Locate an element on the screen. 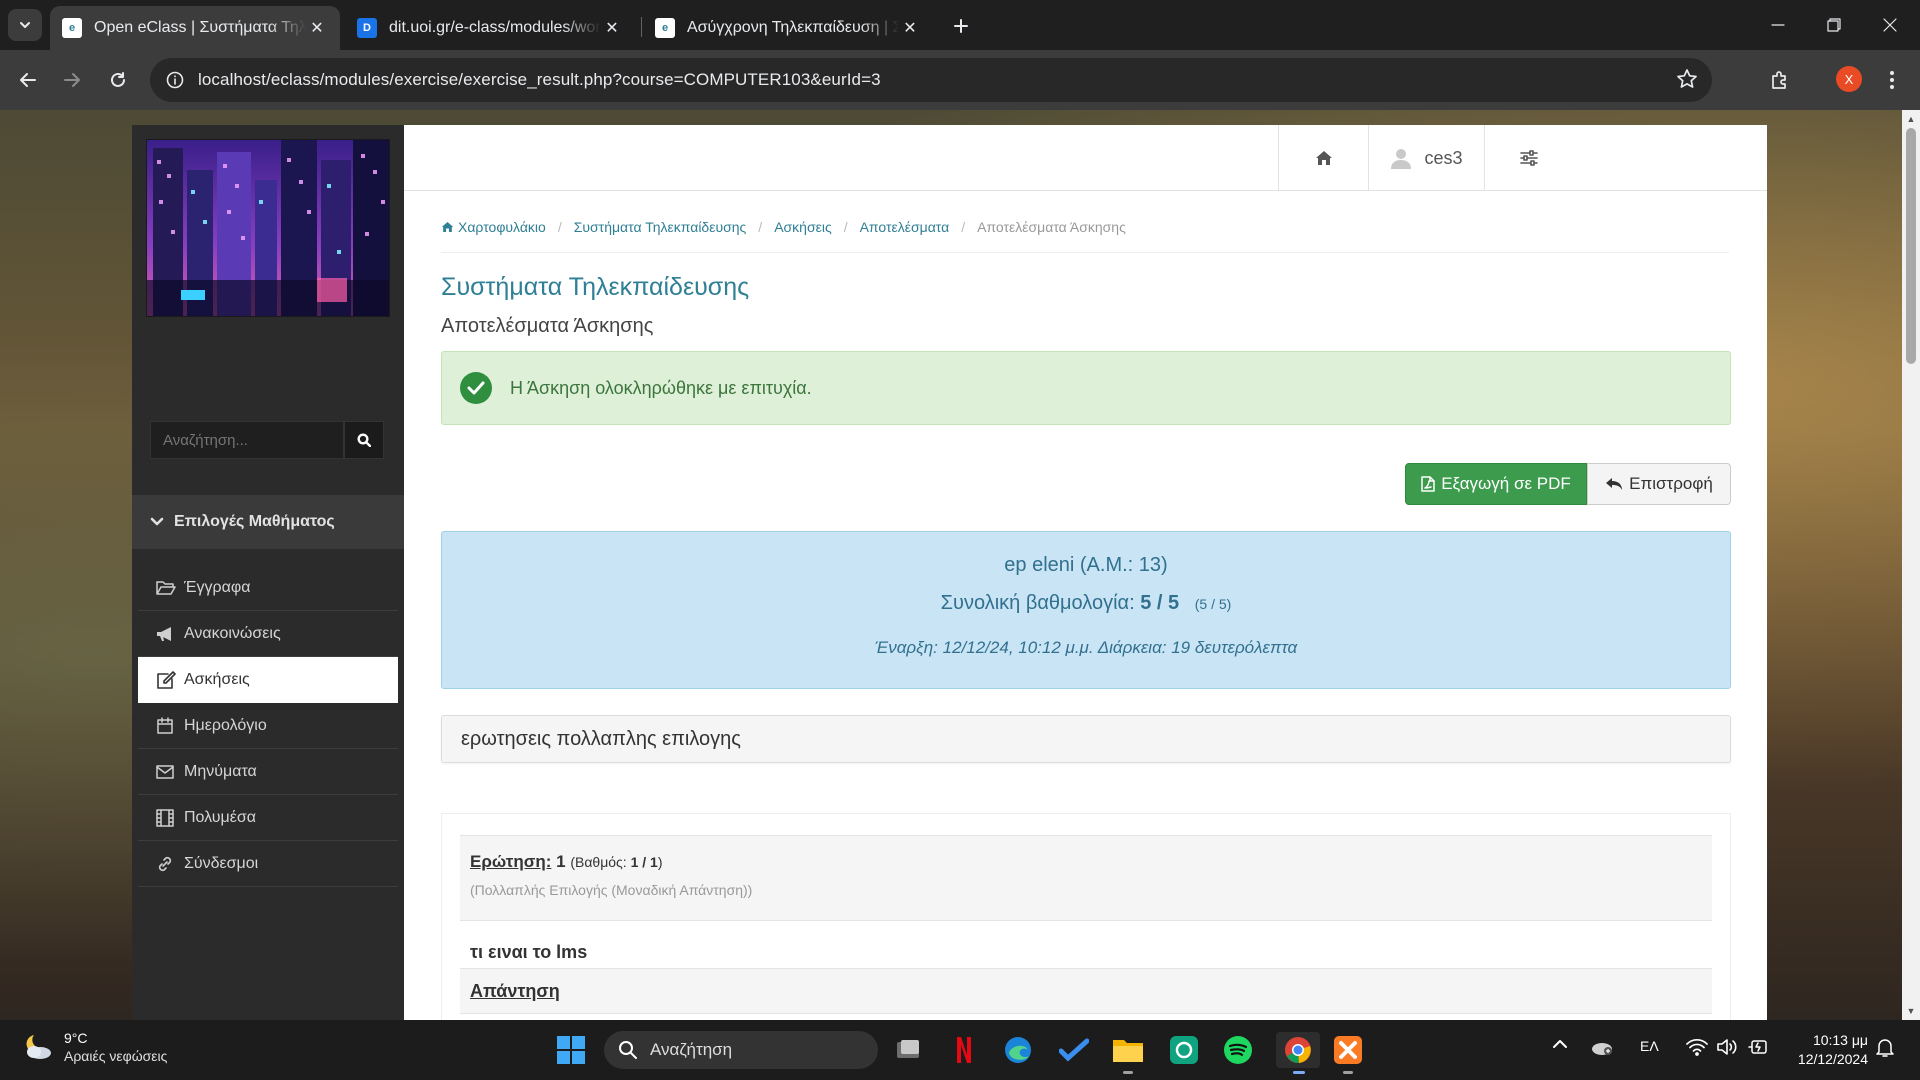  onedrive-tray is located at coordinates (1602, 1047).